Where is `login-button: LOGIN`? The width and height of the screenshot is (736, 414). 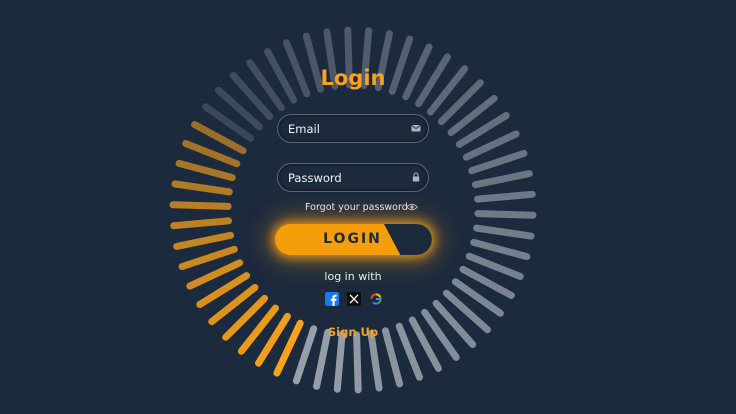
login-button: LOGIN is located at coordinates (353, 239).